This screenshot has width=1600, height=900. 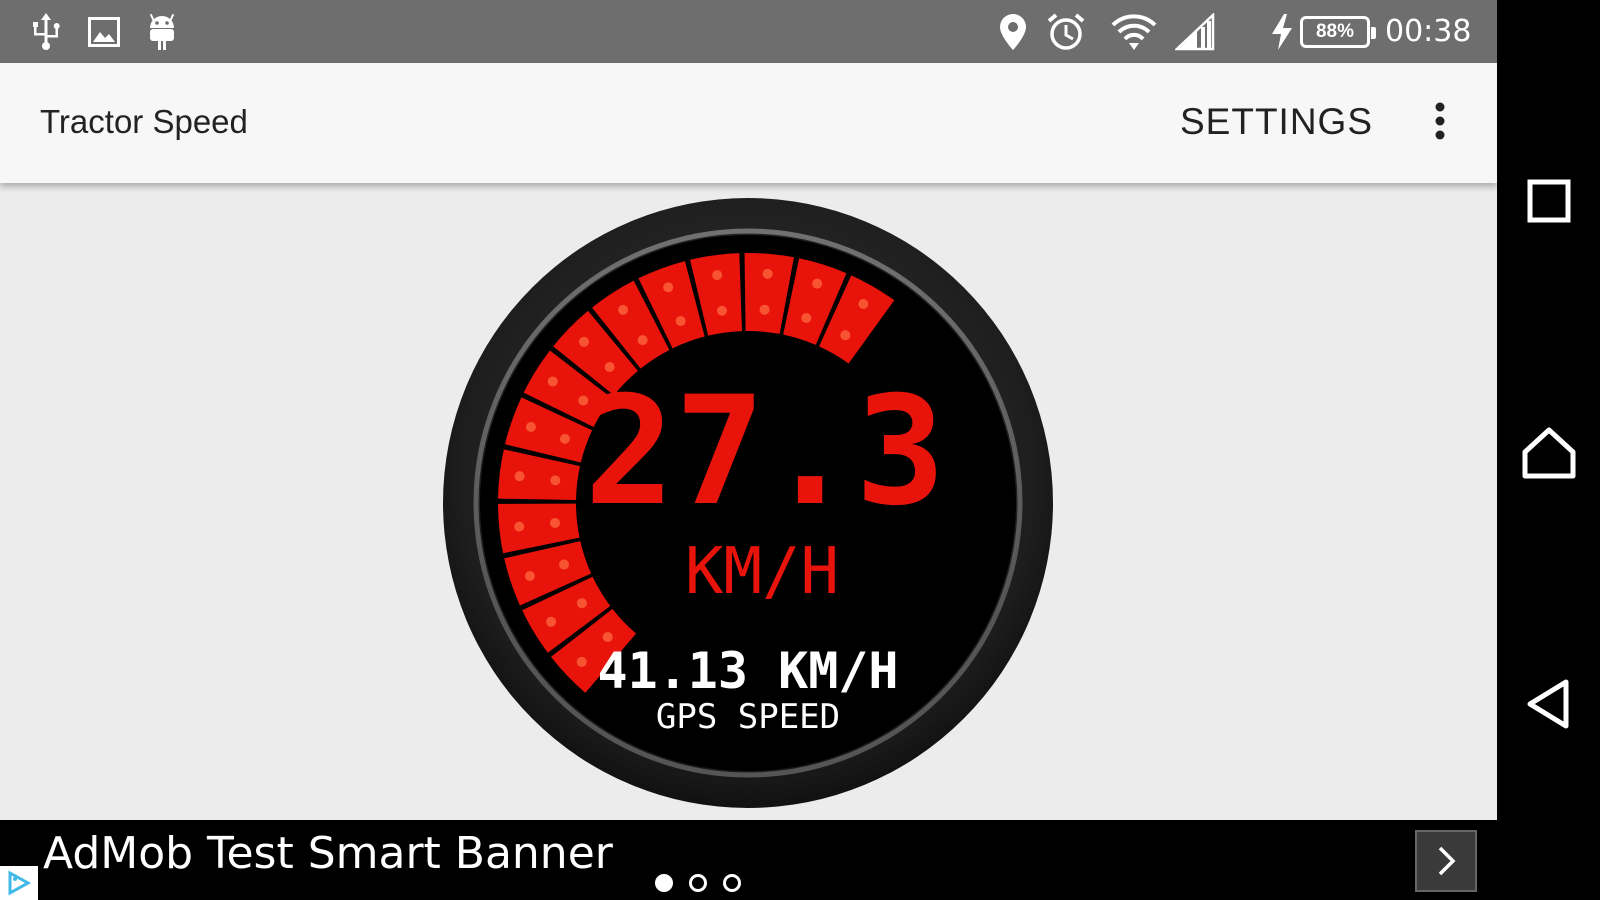 I want to click on settings-button: SETTINGS, so click(x=1276, y=122).